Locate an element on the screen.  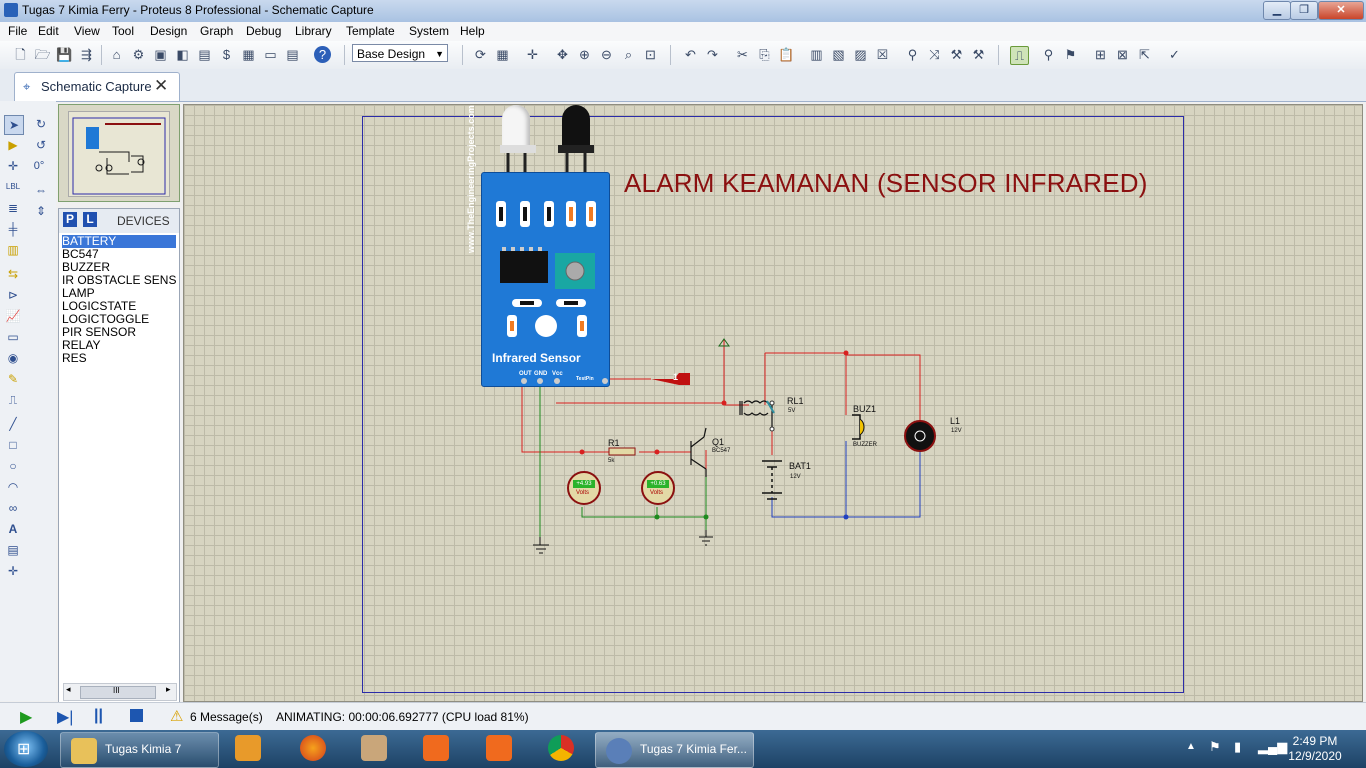
text-icon: A is located at coordinates (13, 529).